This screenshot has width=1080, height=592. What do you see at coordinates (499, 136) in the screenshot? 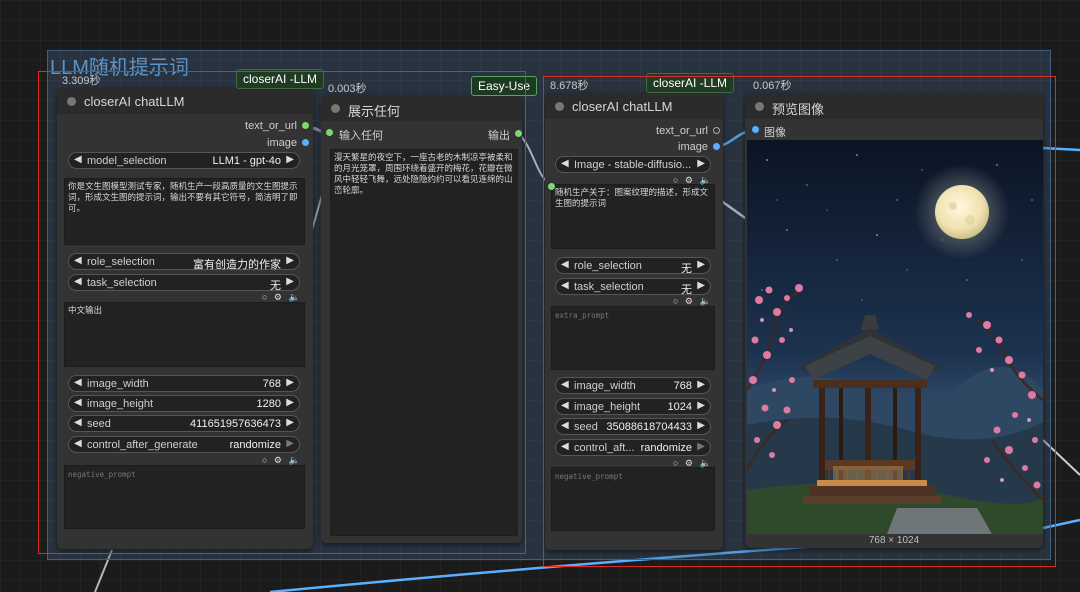
I see `output-label: 输出` at bounding box center [499, 136].